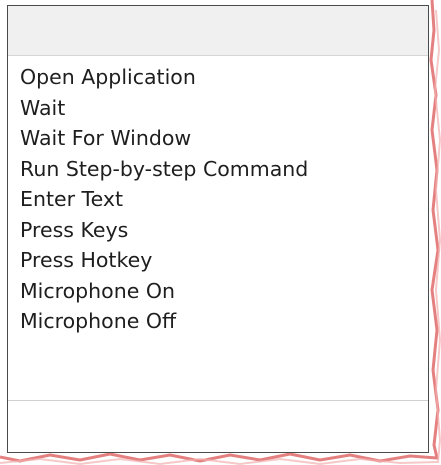 The height and width of the screenshot is (465, 441). Describe the element at coordinates (218, 260) in the screenshot. I see `list-item-press-hotkey: Press Hotkey` at that location.